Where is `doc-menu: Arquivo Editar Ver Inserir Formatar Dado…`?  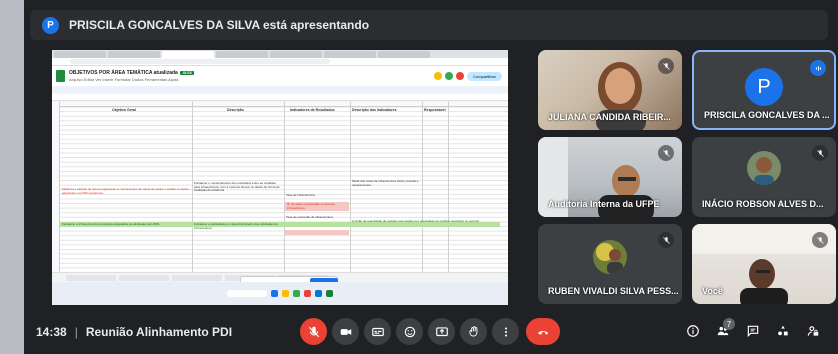
doc-menu: Arquivo Editar Ver Inserir Formatar Dado… is located at coordinates (124, 79).